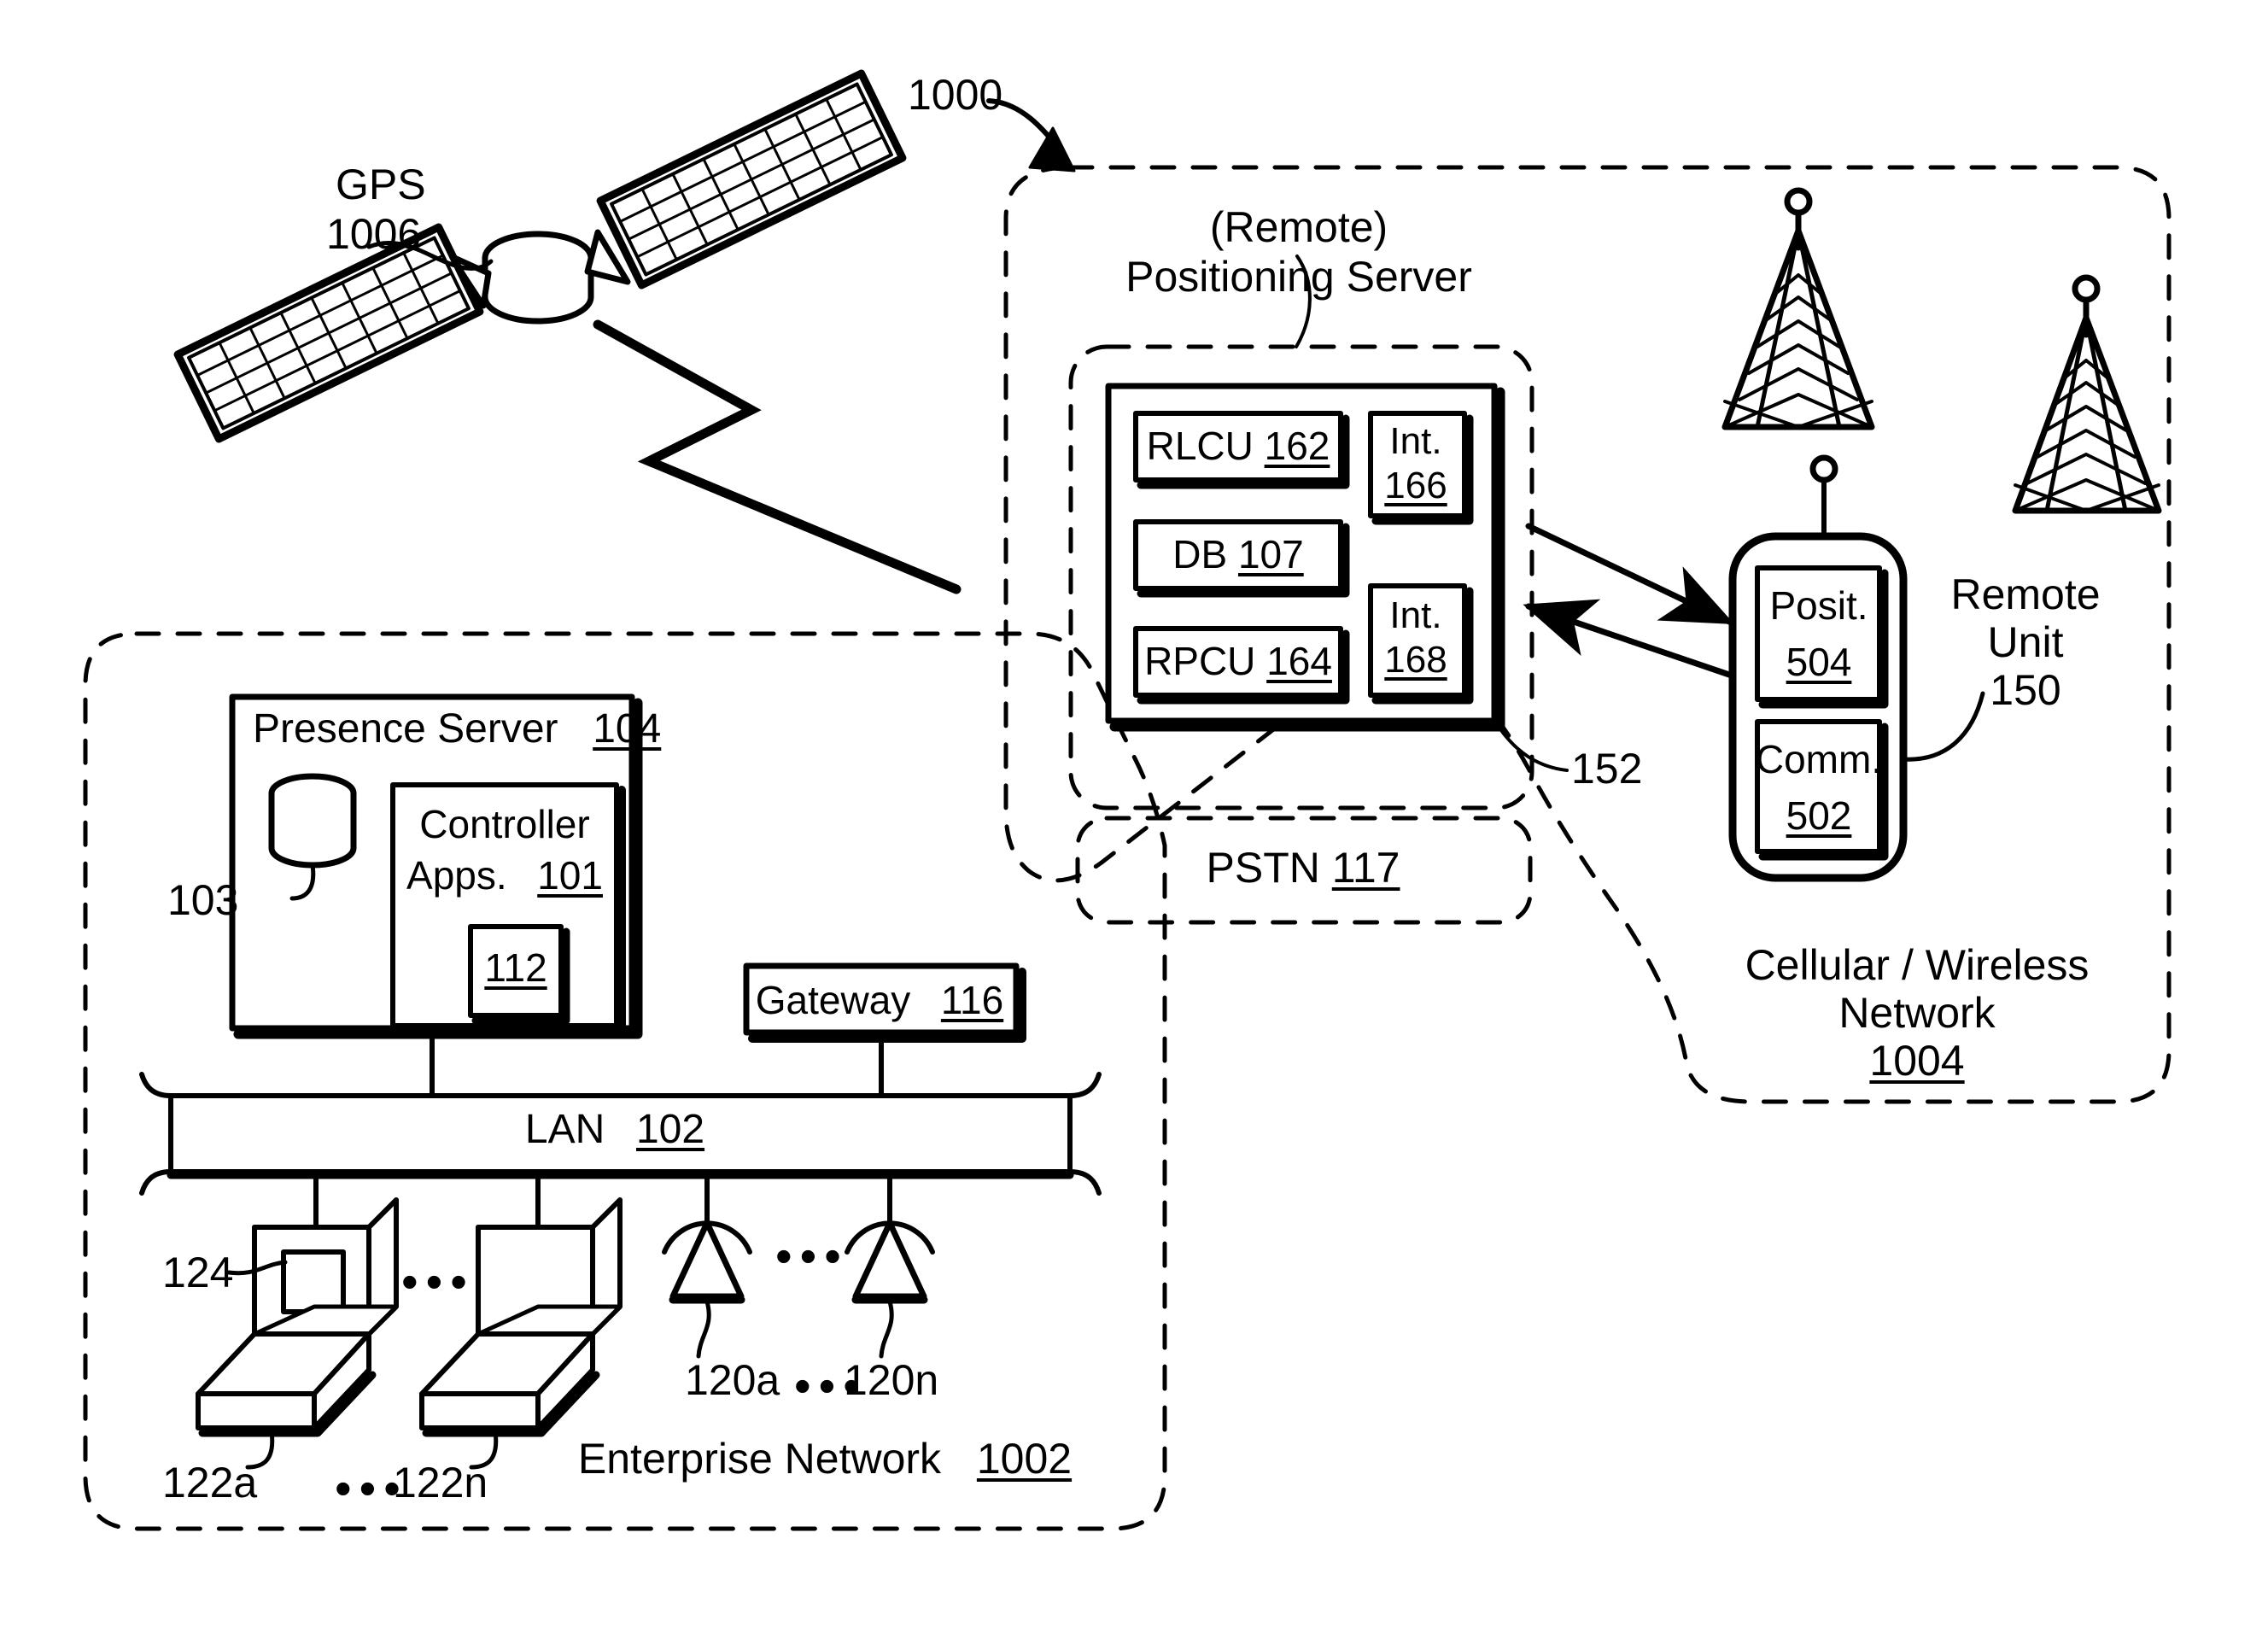 The image size is (2268, 1638). What do you see at coordinates (1200, 446) in the screenshot?
I see `module-rlcu-name: RLCU` at bounding box center [1200, 446].